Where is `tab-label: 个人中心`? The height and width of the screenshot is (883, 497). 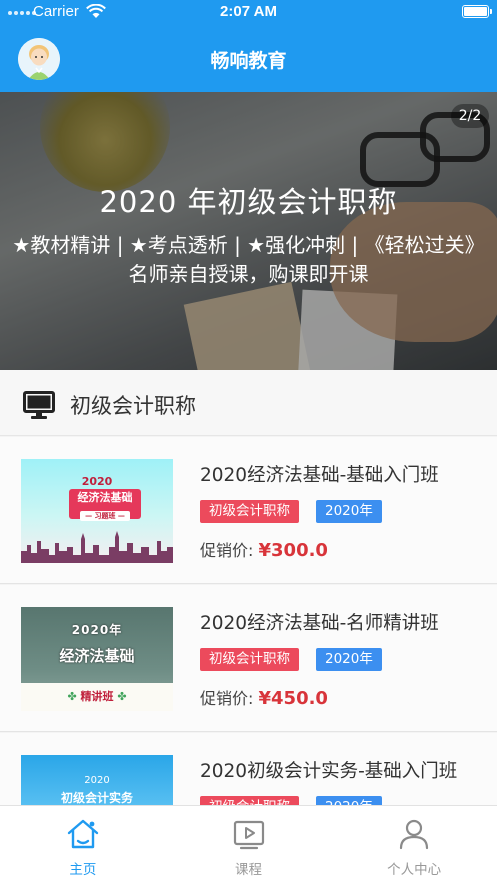
tab-label: 个人中心 is located at coordinates (414, 870).